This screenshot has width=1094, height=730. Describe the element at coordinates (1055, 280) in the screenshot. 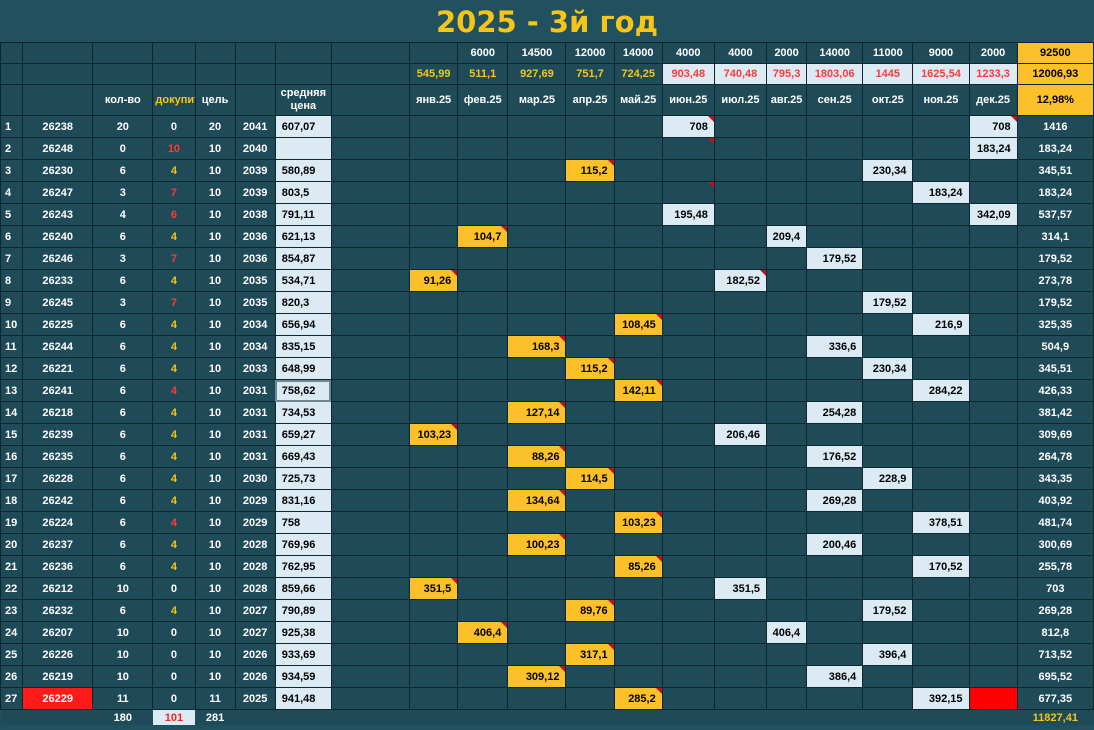

I see `row-total-cell: 273,78` at that location.